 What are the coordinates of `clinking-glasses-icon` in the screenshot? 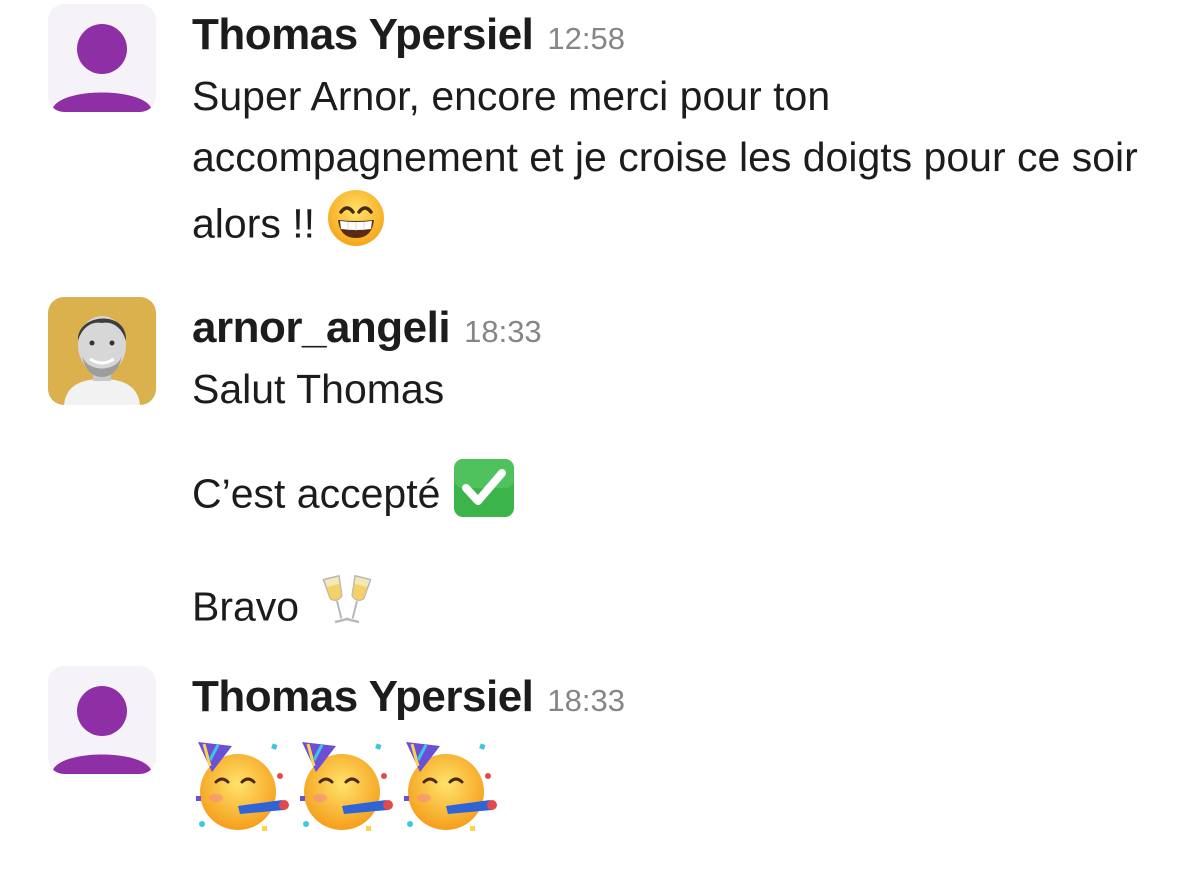 It's located at (347, 609).